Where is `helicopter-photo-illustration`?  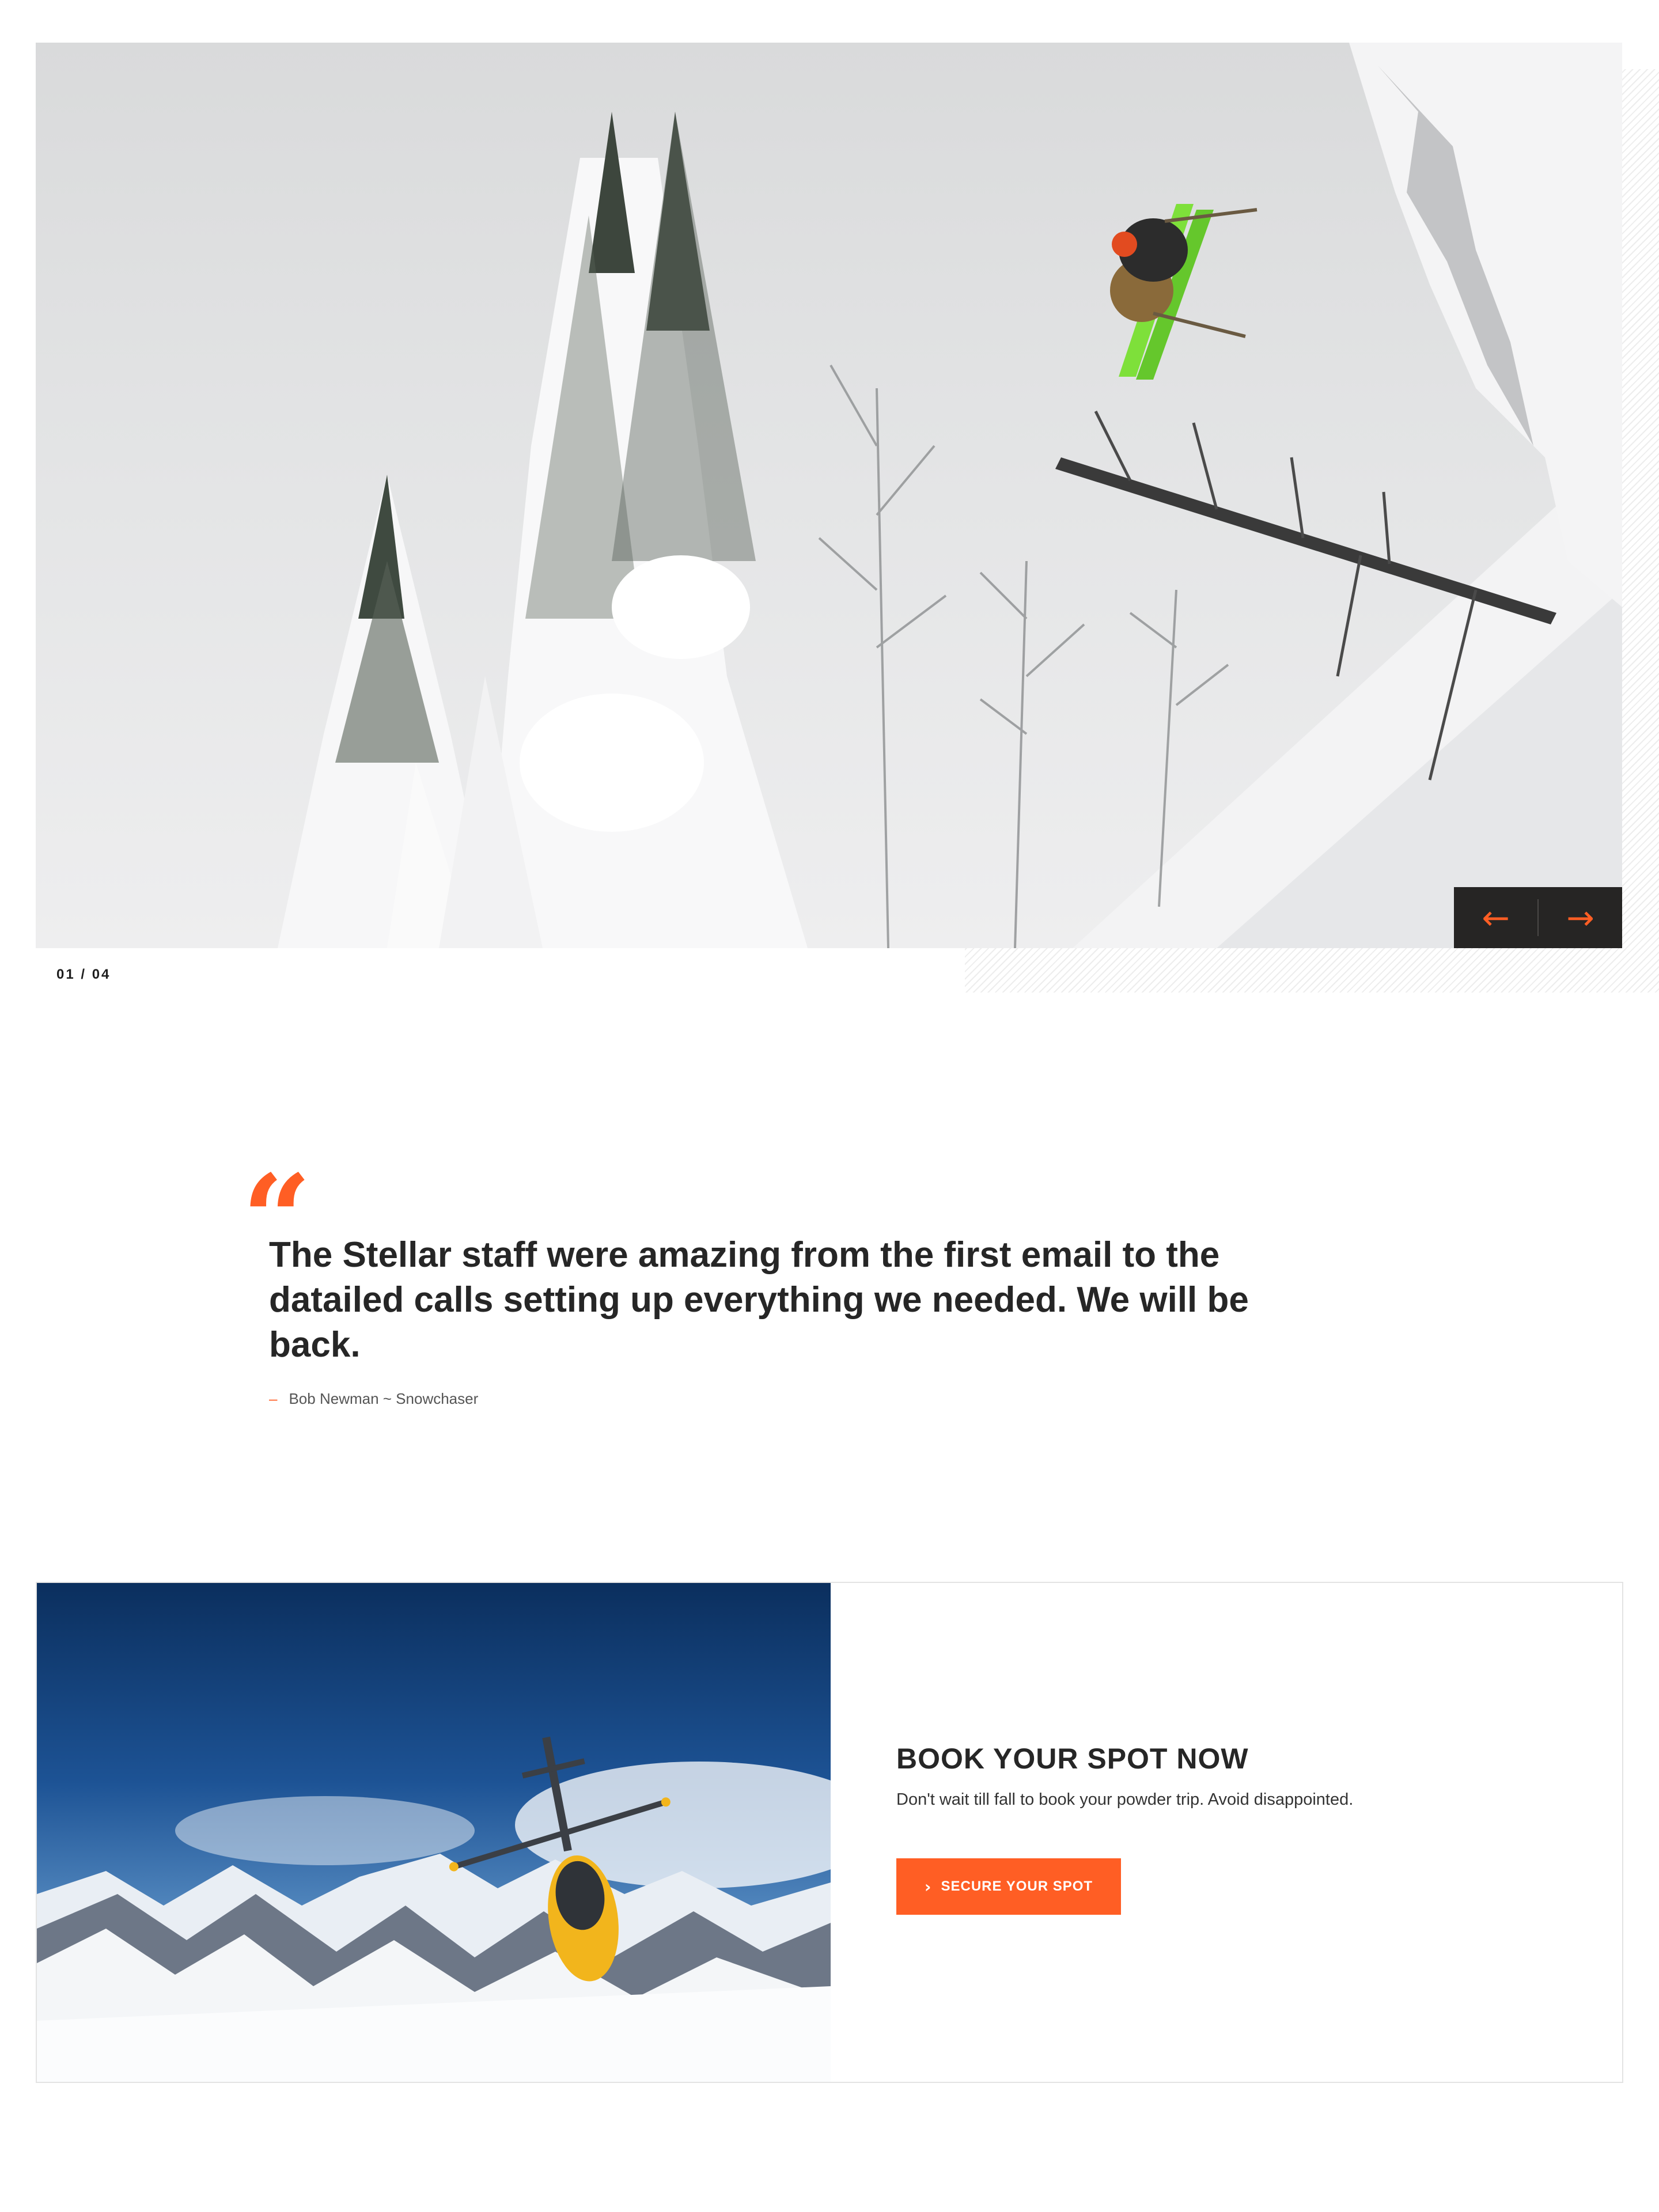 helicopter-photo-illustration is located at coordinates (434, 1909).